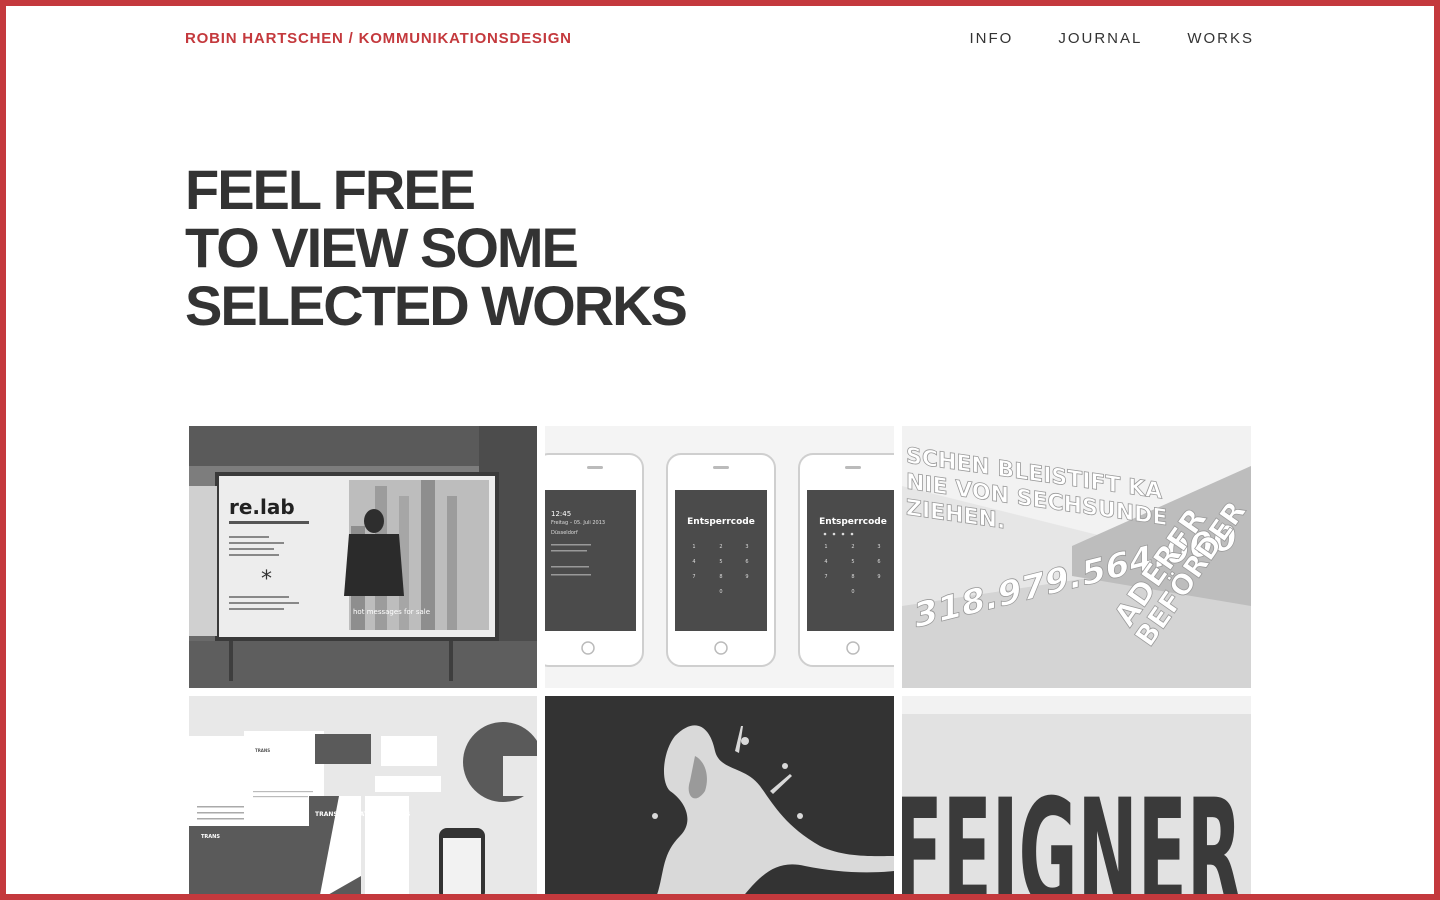 The width and height of the screenshot is (1440, 900). What do you see at coordinates (262, 507) in the screenshot?
I see `relab-title-text: re.lab` at bounding box center [262, 507].